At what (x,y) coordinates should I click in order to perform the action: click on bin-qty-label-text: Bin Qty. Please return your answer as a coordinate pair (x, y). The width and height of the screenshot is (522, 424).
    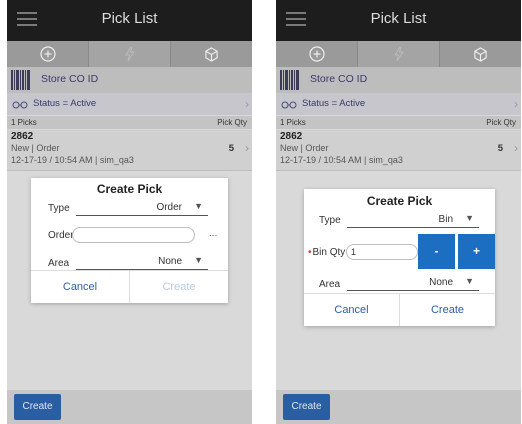
    Looking at the image, I should click on (329, 252).